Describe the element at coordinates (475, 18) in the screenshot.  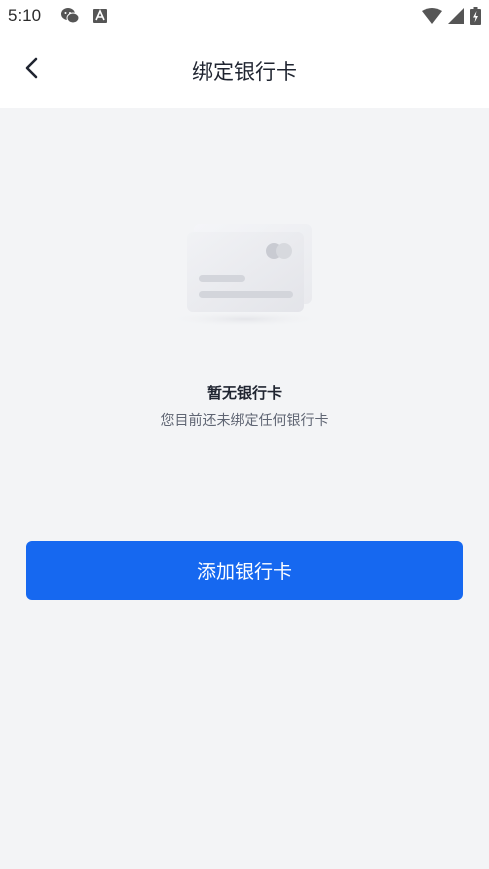
I see `battery-charging-icon` at that location.